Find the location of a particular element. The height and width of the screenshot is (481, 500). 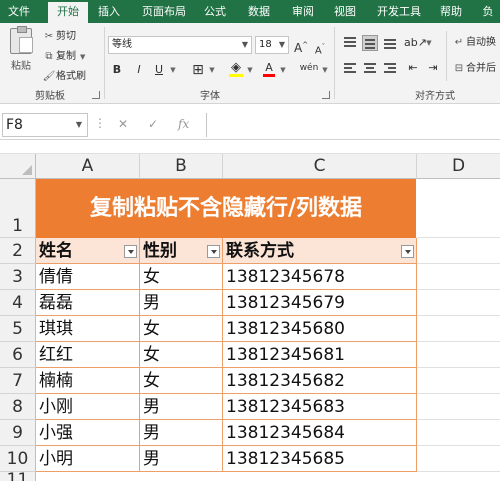

clipboard-launcher-icon is located at coordinates (96, 95).